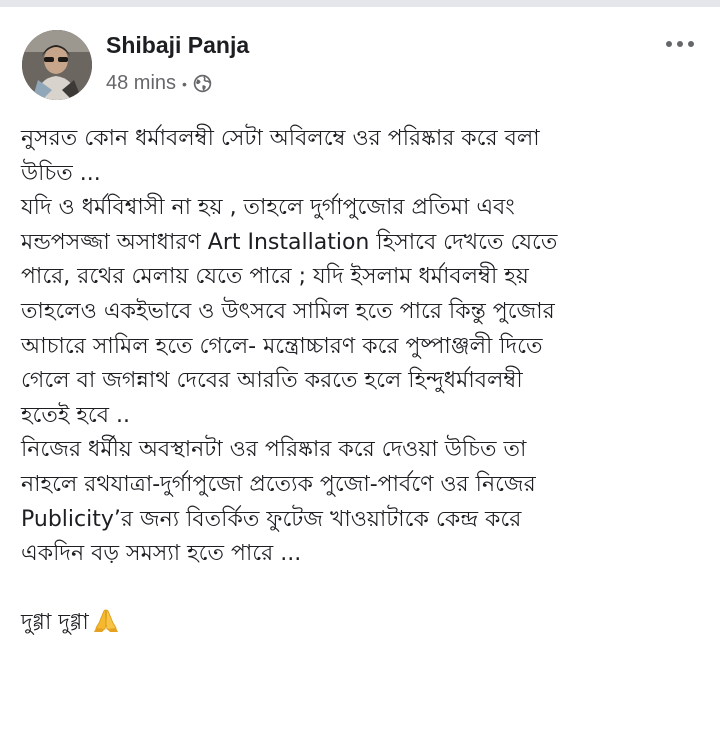 This screenshot has width=720, height=738. I want to click on author-name: Shibaji Panja, so click(177, 45).